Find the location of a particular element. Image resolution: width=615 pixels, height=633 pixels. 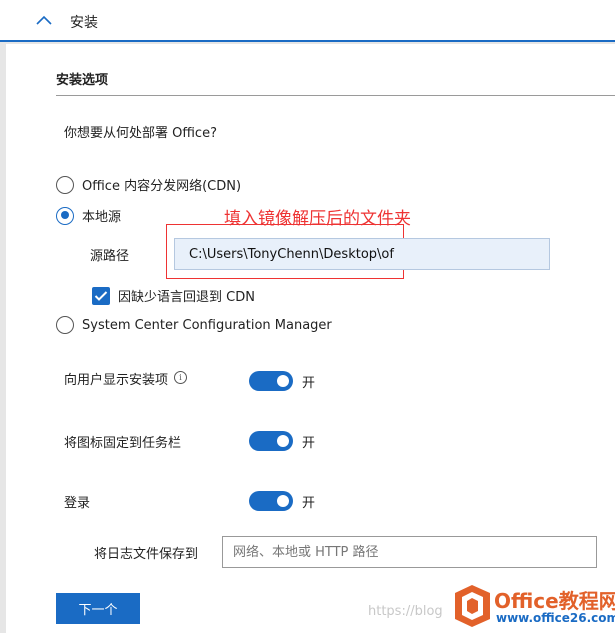

pin-taskbar-label: 将图标固定到任务栏 is located at coordinates (123, 443).